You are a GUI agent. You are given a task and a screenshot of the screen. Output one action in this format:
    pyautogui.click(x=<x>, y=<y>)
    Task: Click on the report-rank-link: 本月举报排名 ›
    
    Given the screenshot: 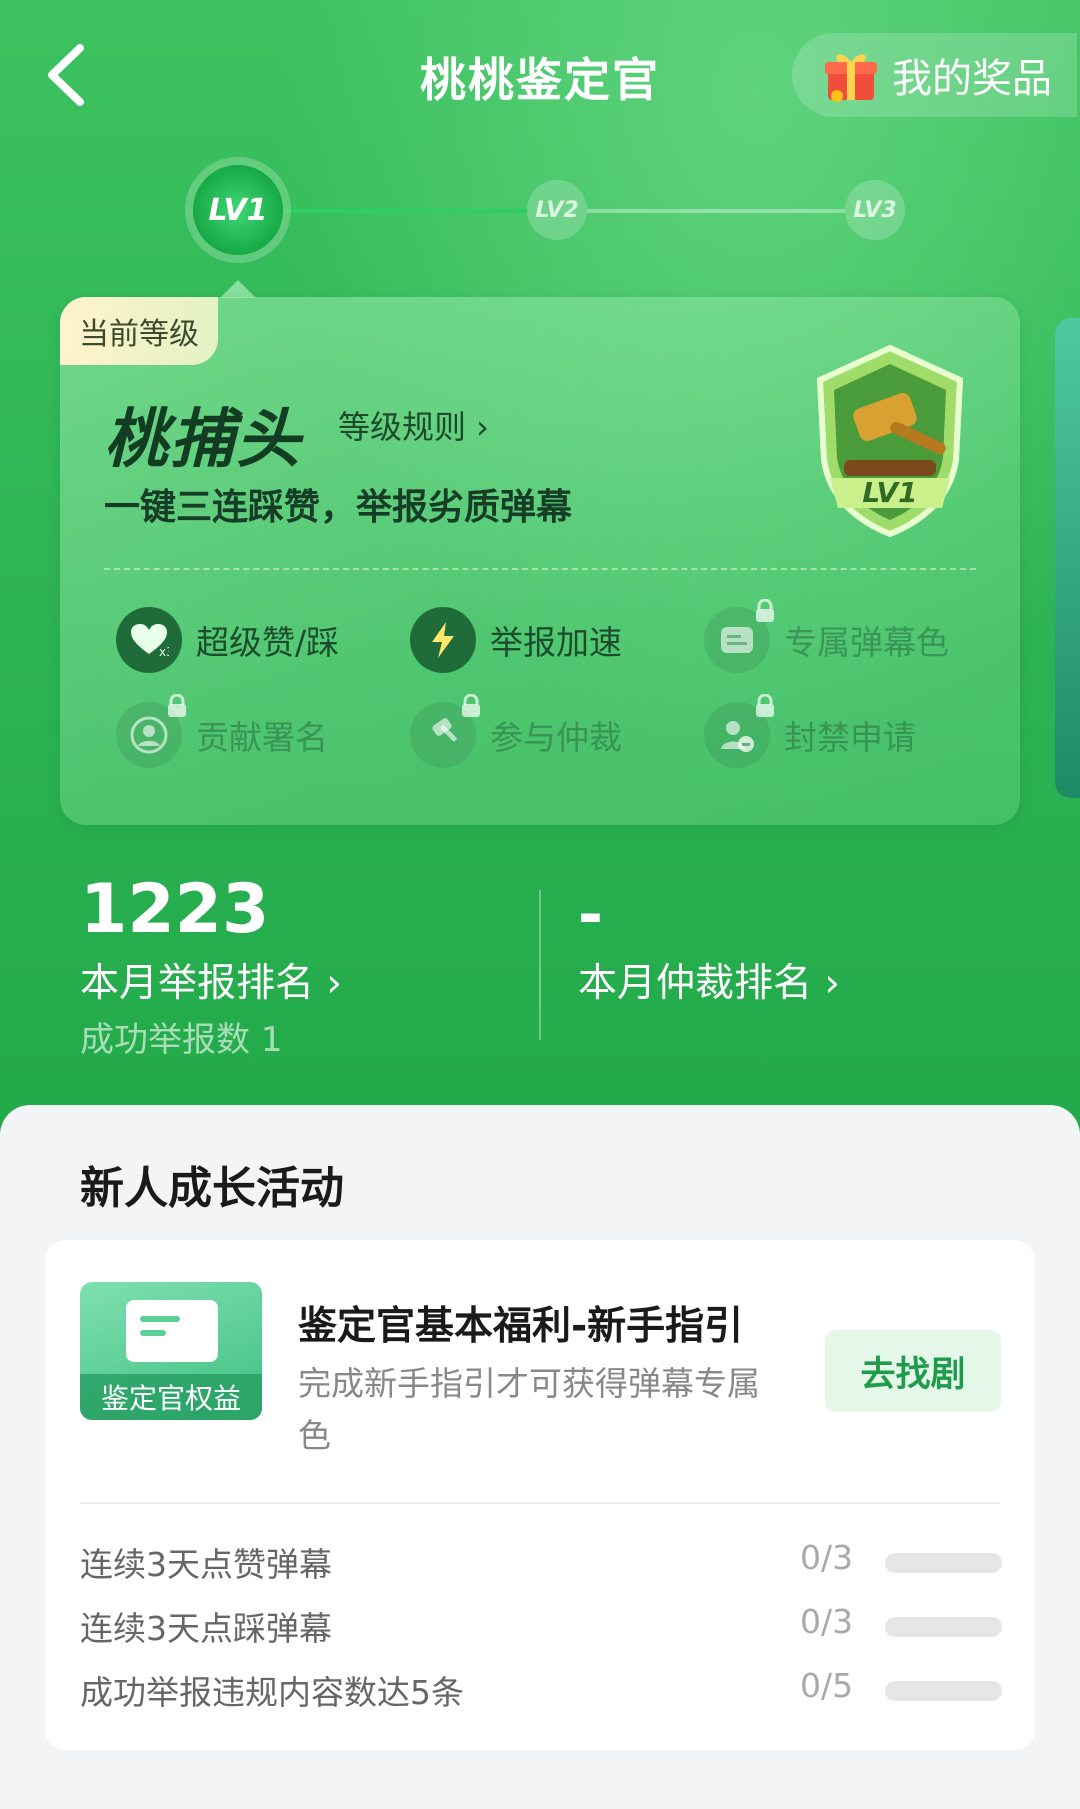 What is the action you would take?
    pyautogui.click(x=211, y=980)
    